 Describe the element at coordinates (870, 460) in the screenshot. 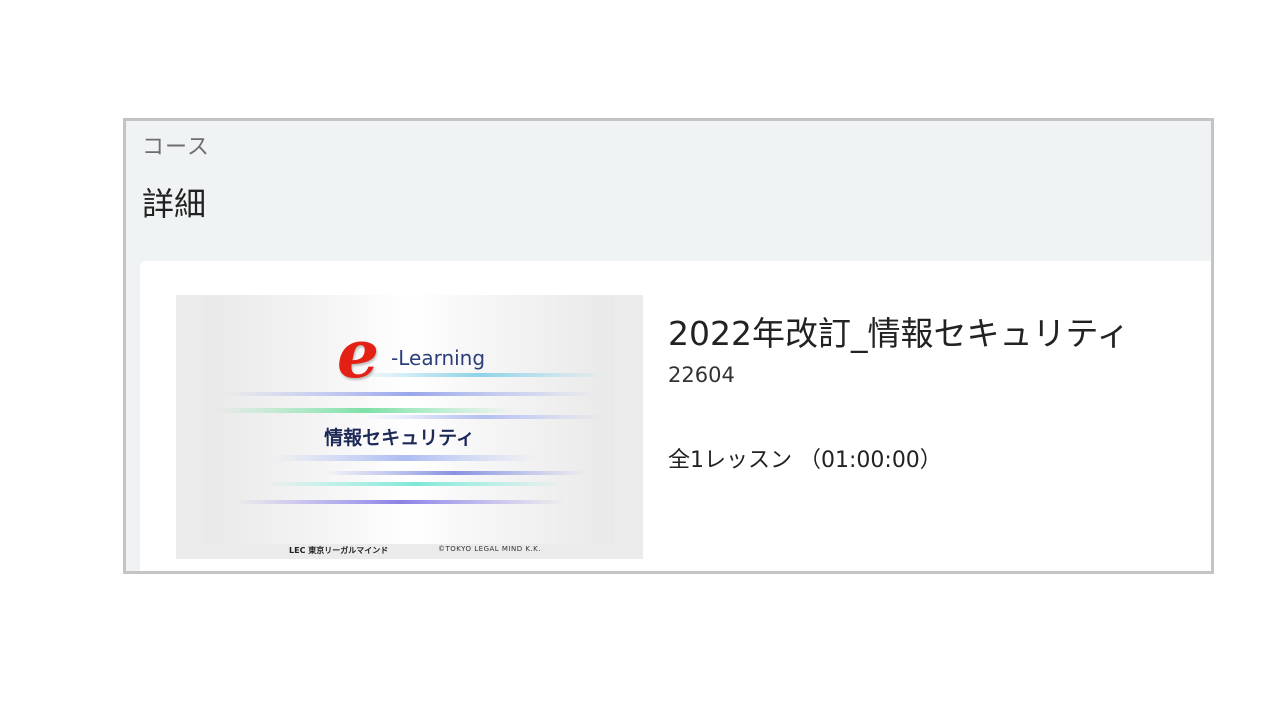

I see `course-duration: （01:00:00）` at that location.